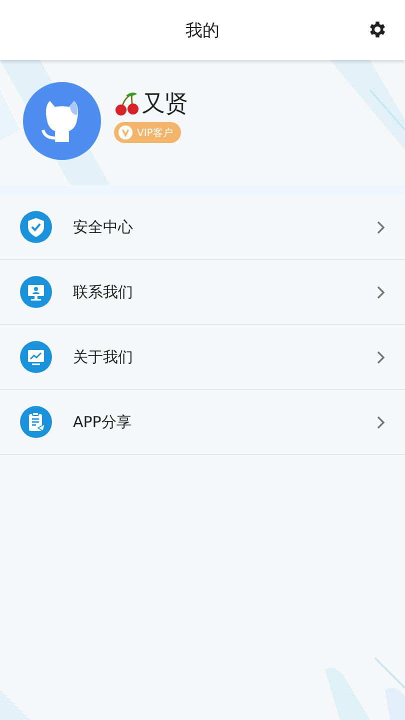 The height and width of the screenshot is (720, 405). Describe the element at coordinates (147, 132) in the screenshot. I see `vip-badge: VIP客户` at that location.